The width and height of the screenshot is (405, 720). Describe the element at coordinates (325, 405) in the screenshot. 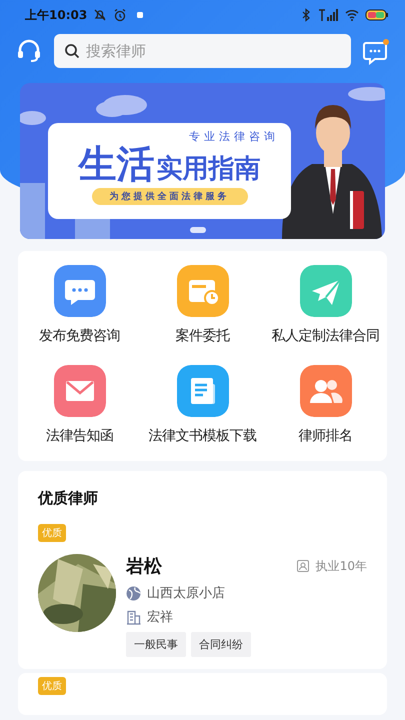

I see `service-item: 律师排名` at that location.